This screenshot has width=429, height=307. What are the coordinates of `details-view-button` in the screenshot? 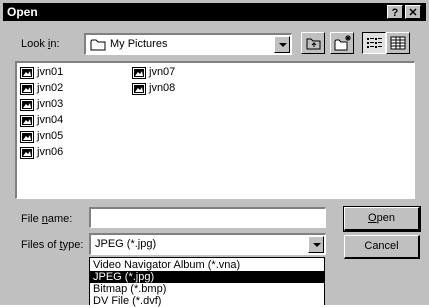 It's located at (398, 43).